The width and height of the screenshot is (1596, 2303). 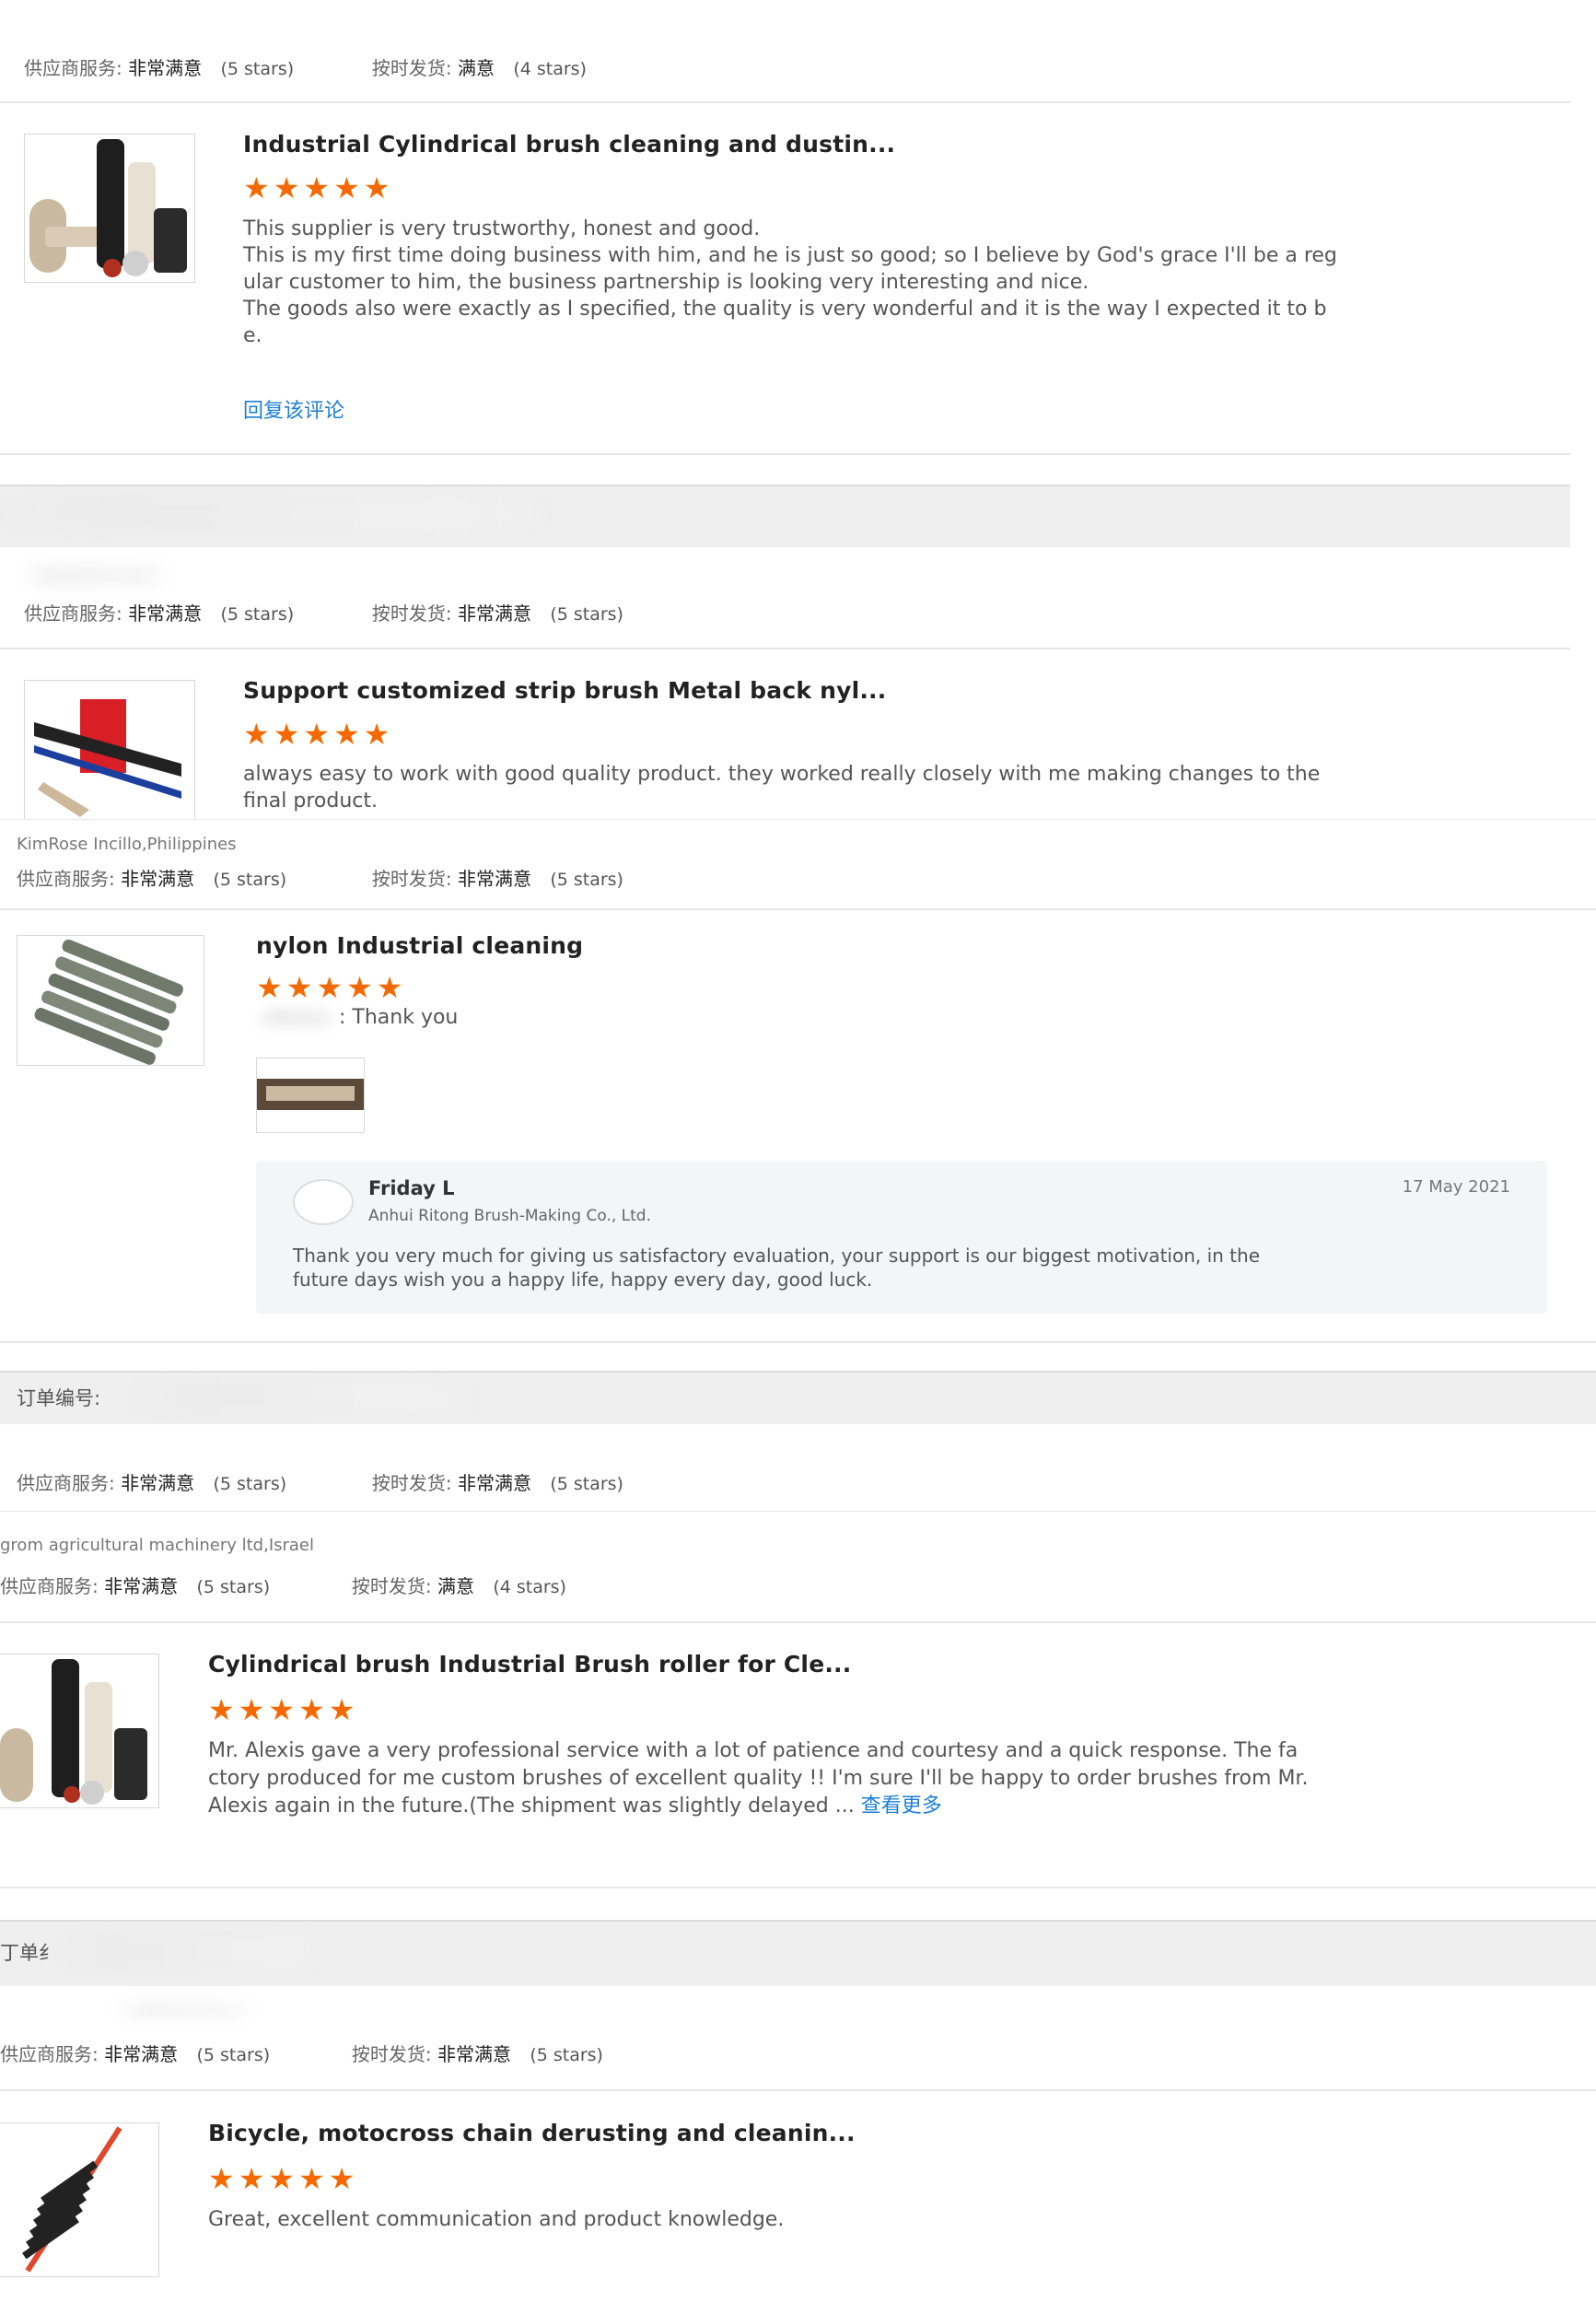 I want to click on roller-brush-image, so click(x=109, y=1002).